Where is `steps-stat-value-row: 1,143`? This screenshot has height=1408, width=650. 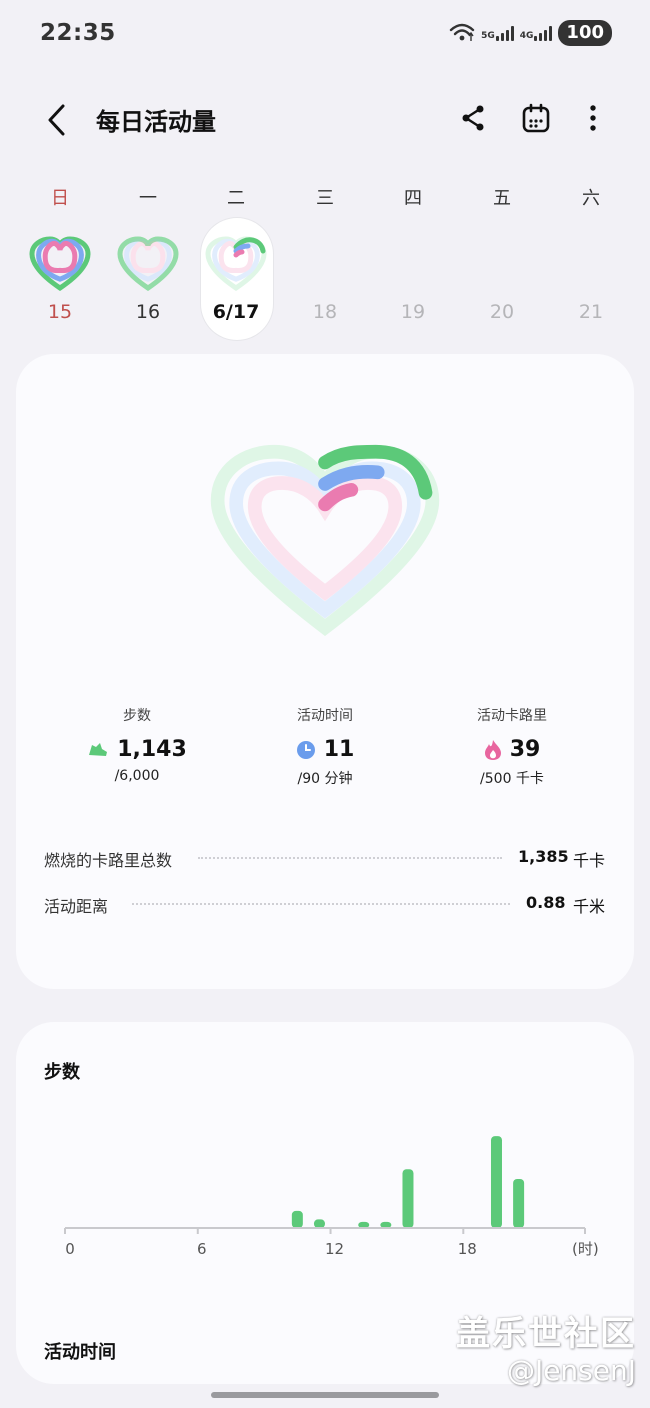
steps-stat-value-row: 1,143 is located at coordinates (137, 749).